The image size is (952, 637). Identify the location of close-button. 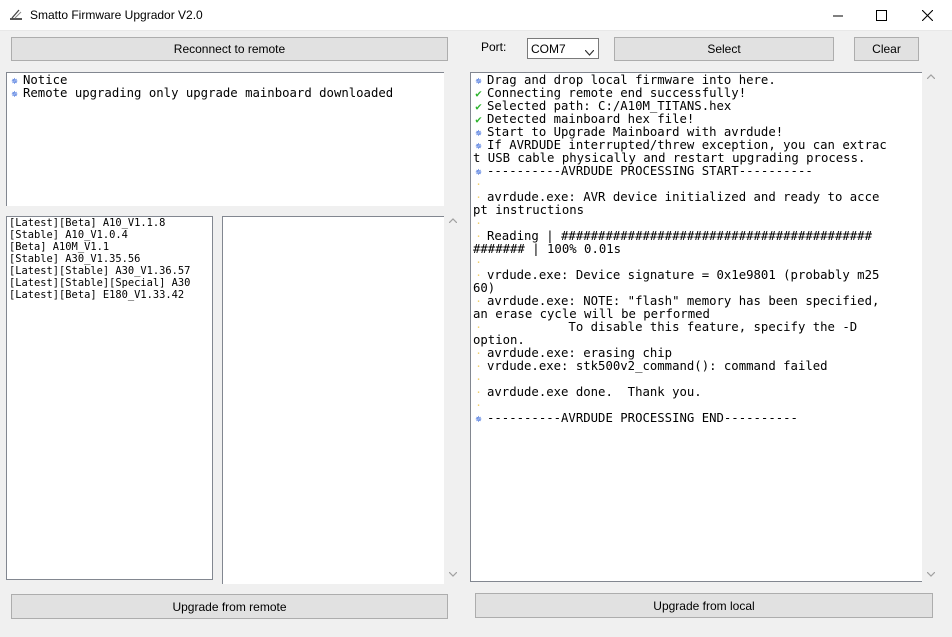
(927, 15).